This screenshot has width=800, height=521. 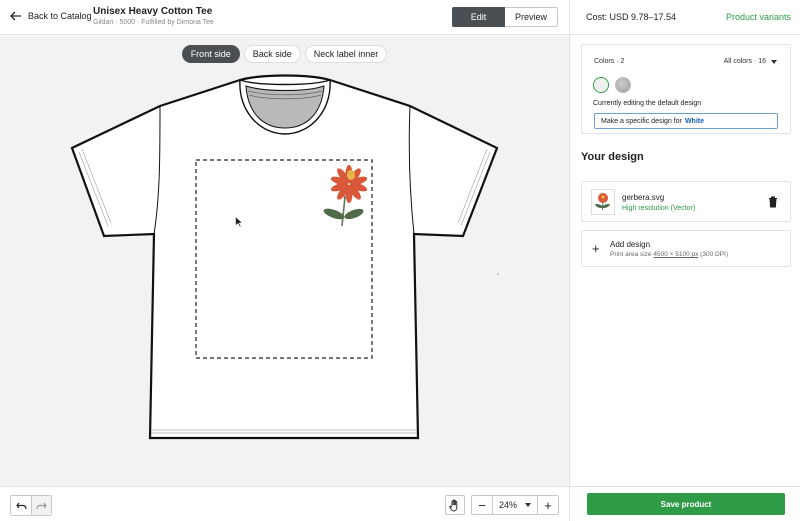 I want to click on zoom-control: − 24% +, so click(x=515, y=505).